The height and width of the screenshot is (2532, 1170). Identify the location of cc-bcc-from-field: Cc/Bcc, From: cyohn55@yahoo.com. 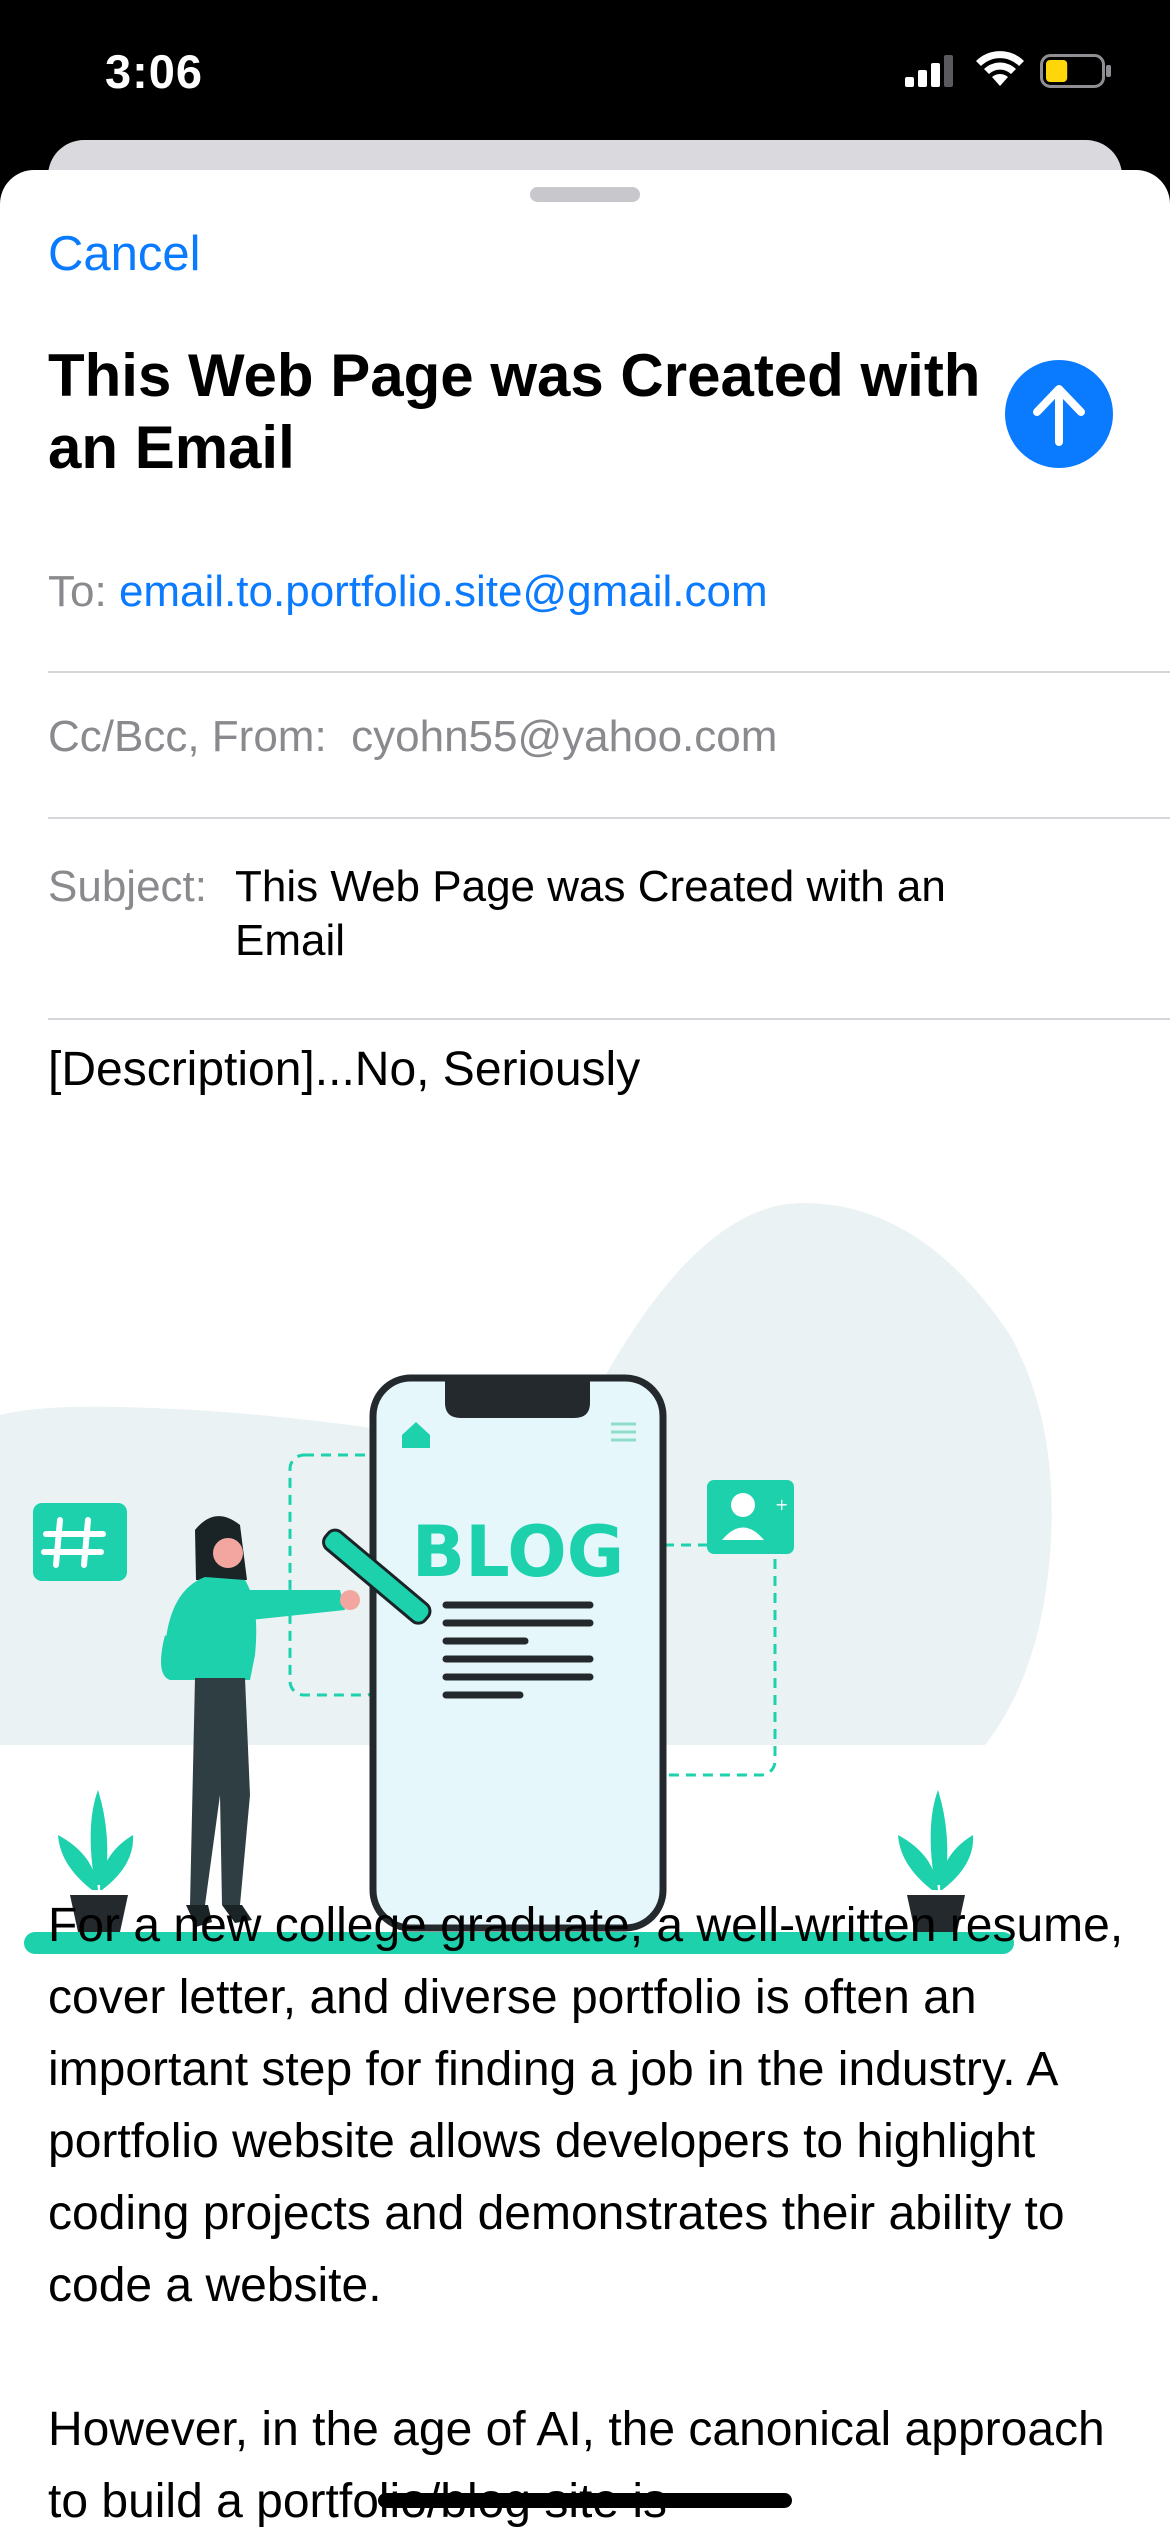
(412, 737).